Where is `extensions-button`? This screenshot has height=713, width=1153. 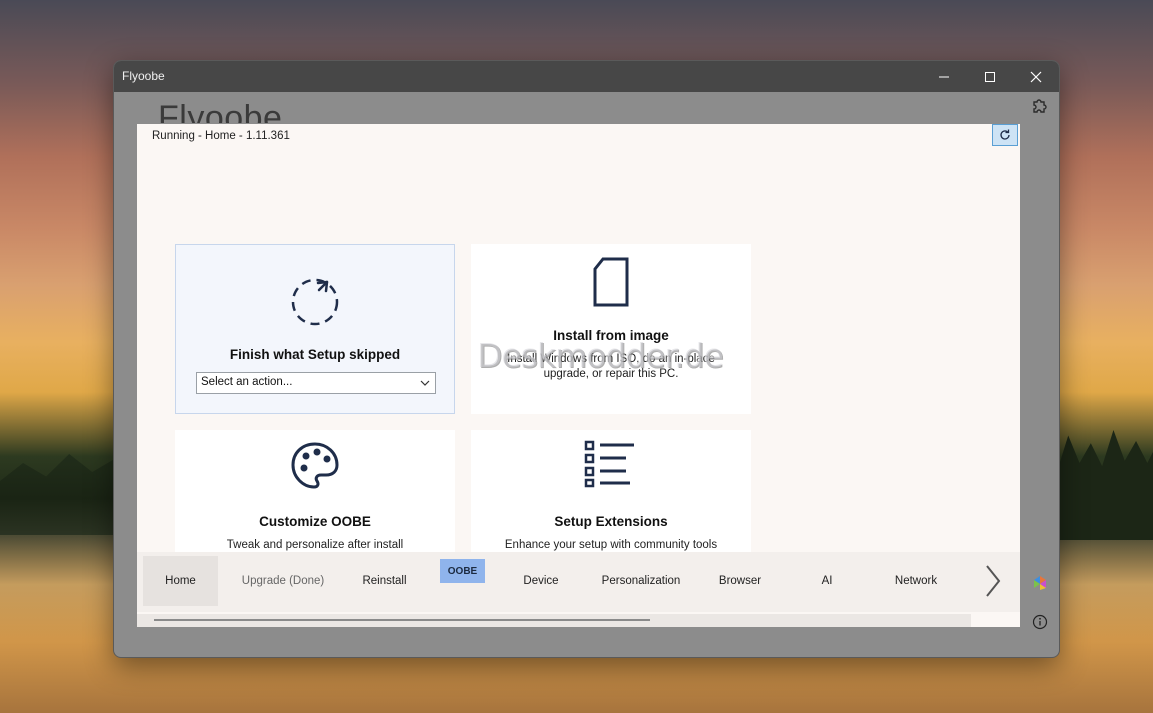
extensions-button is located at coordinates (1039, 108).